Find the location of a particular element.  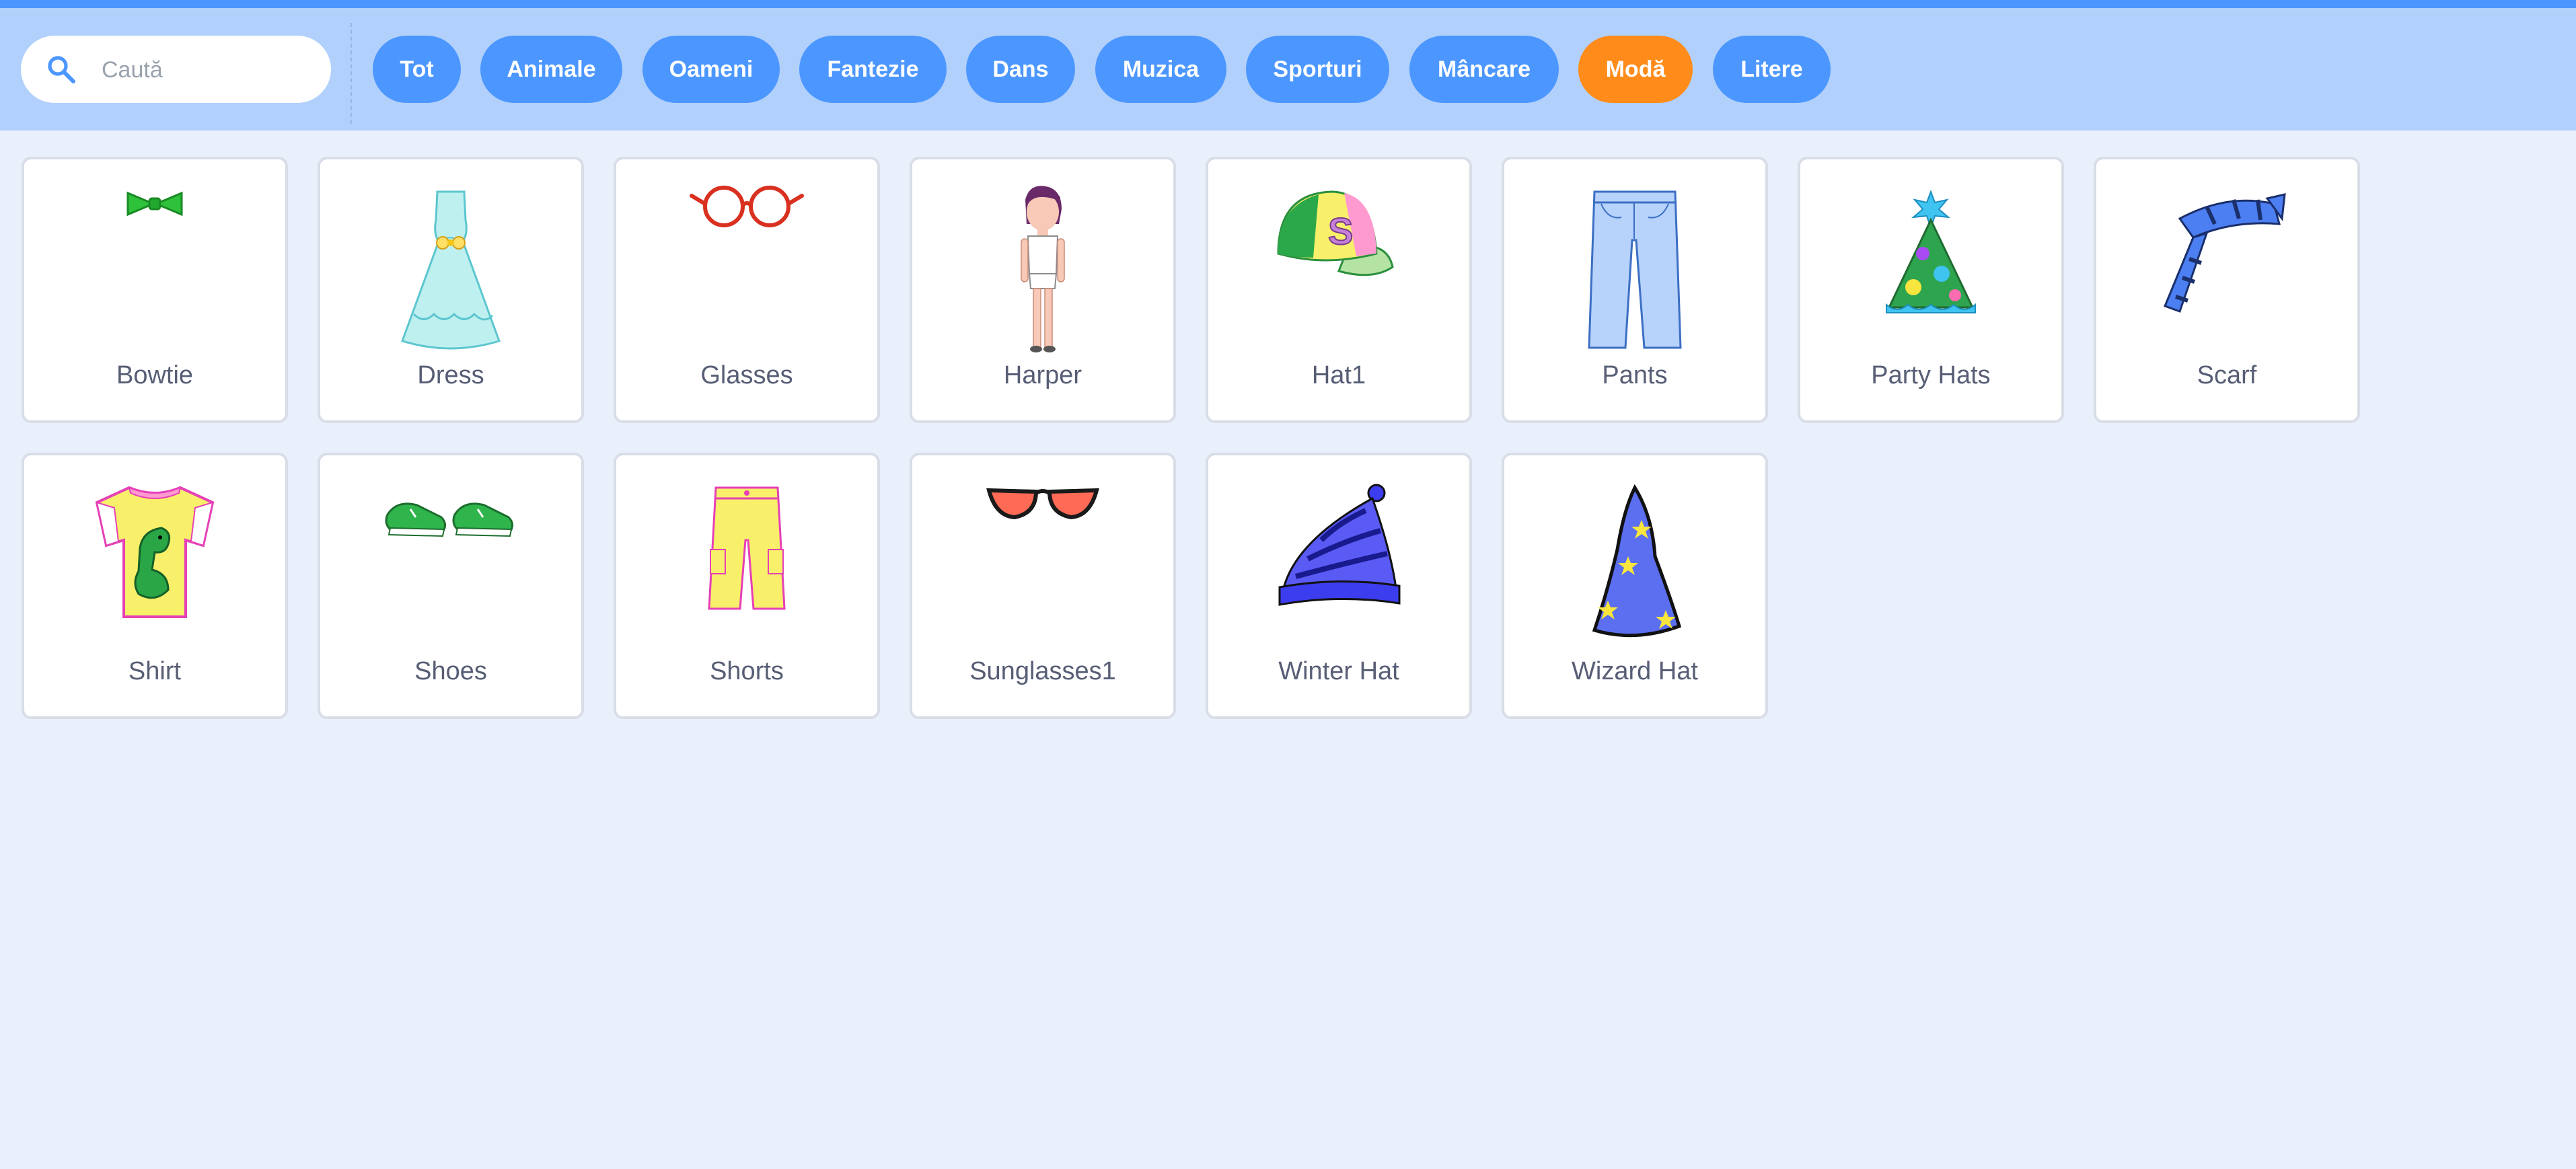

tag-animale: Animale is located at coordinates (551, 70).